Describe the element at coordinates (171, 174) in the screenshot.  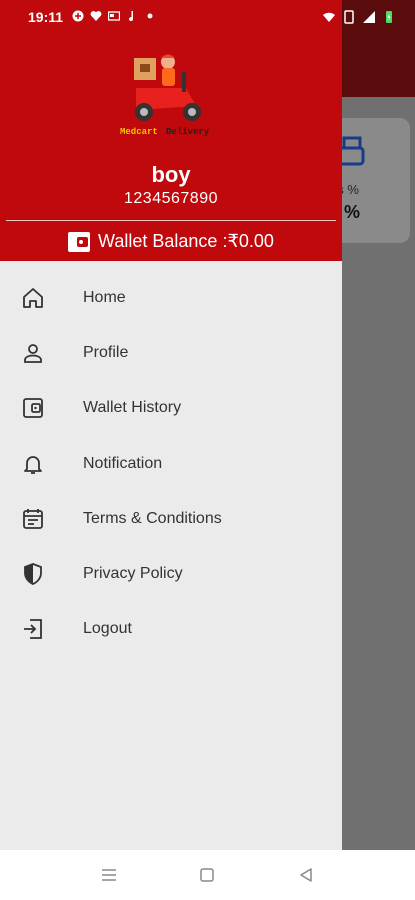
I see `user-name: boy` at that location.